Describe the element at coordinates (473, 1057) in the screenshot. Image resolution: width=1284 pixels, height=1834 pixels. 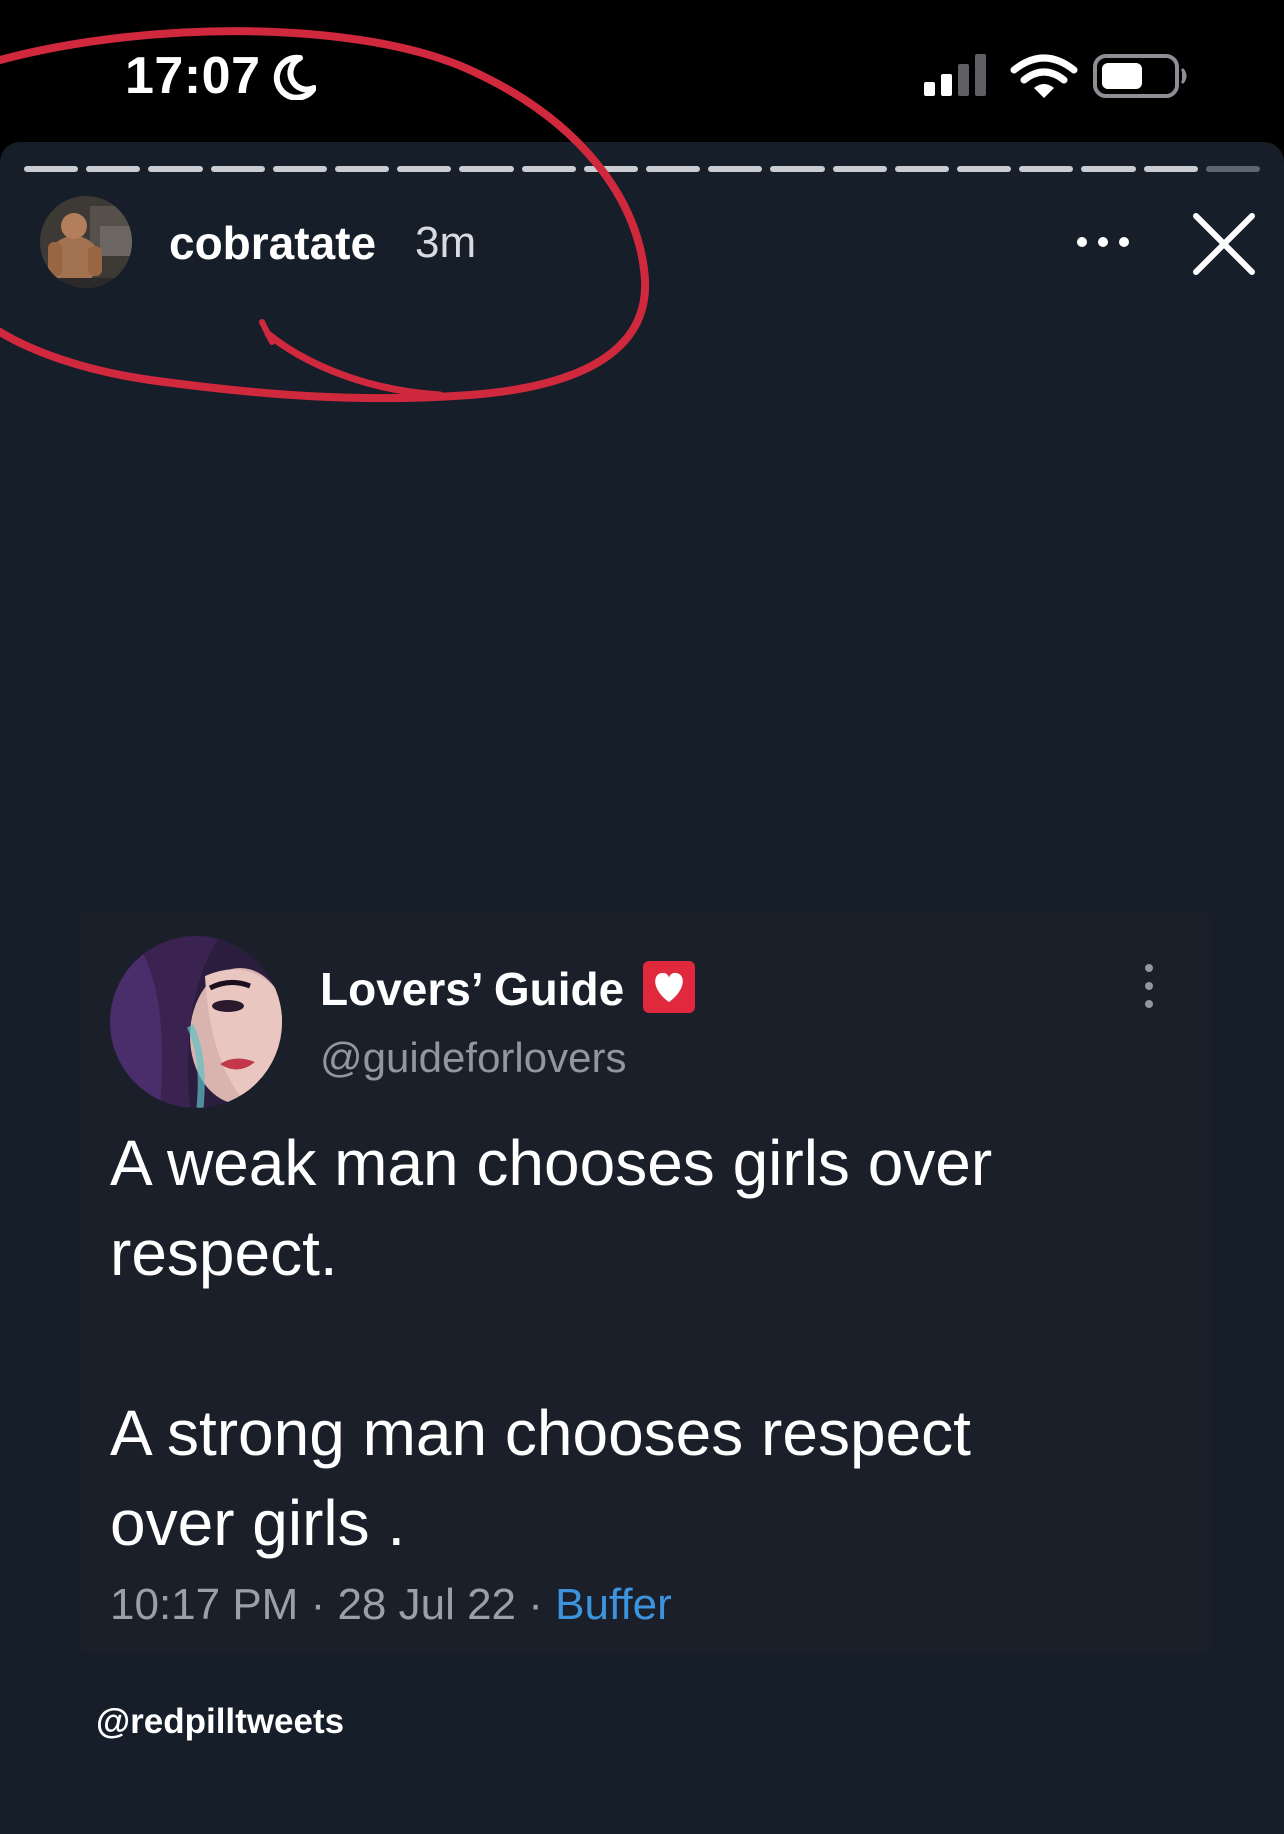
I see `tweet-handle: @guideforlovers` at that location.